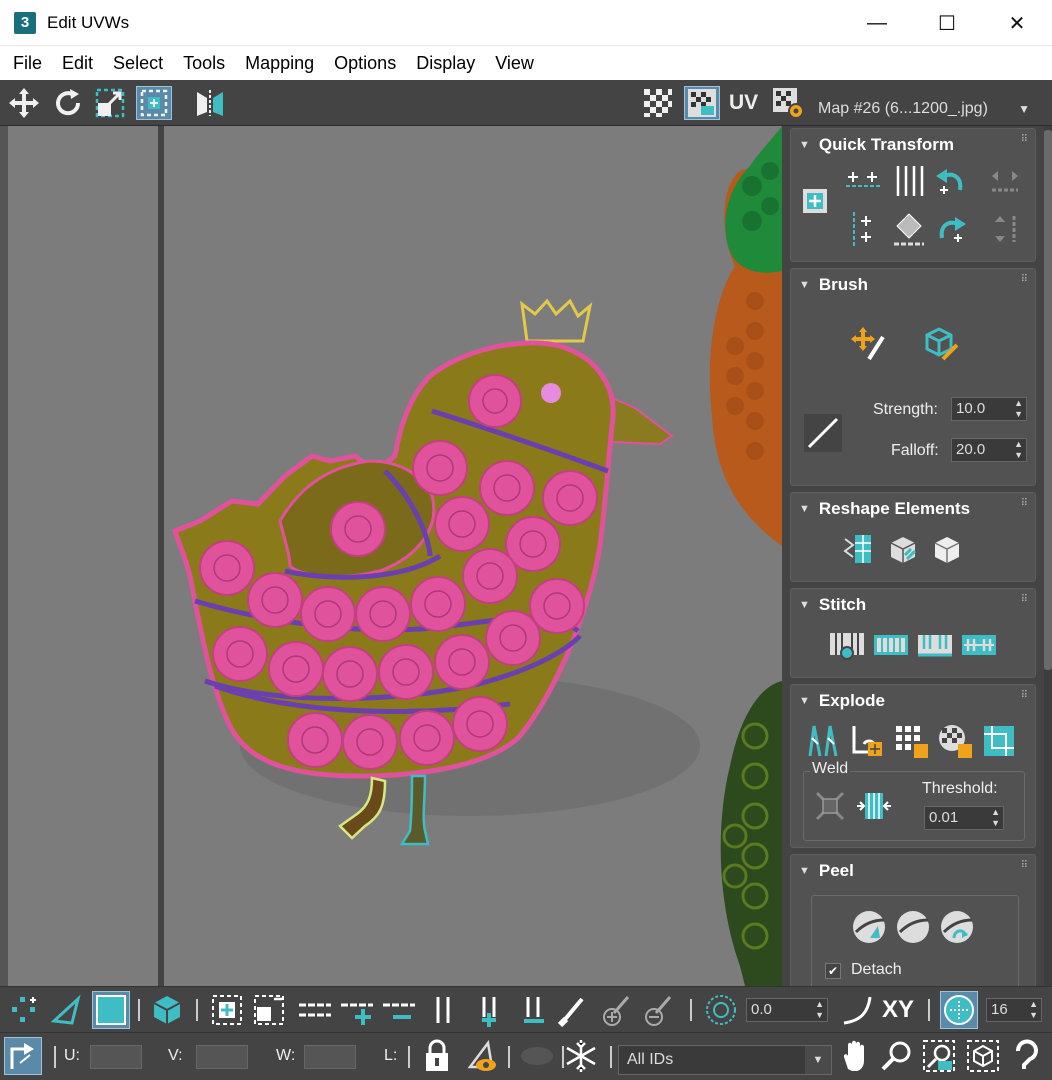 The width and height of the screenshot is (1052, 1080). What do you see at coordinates (23, 1010) in the screenshot?
I see `vertex-mode-icon` at bounding box center [23, 1010].